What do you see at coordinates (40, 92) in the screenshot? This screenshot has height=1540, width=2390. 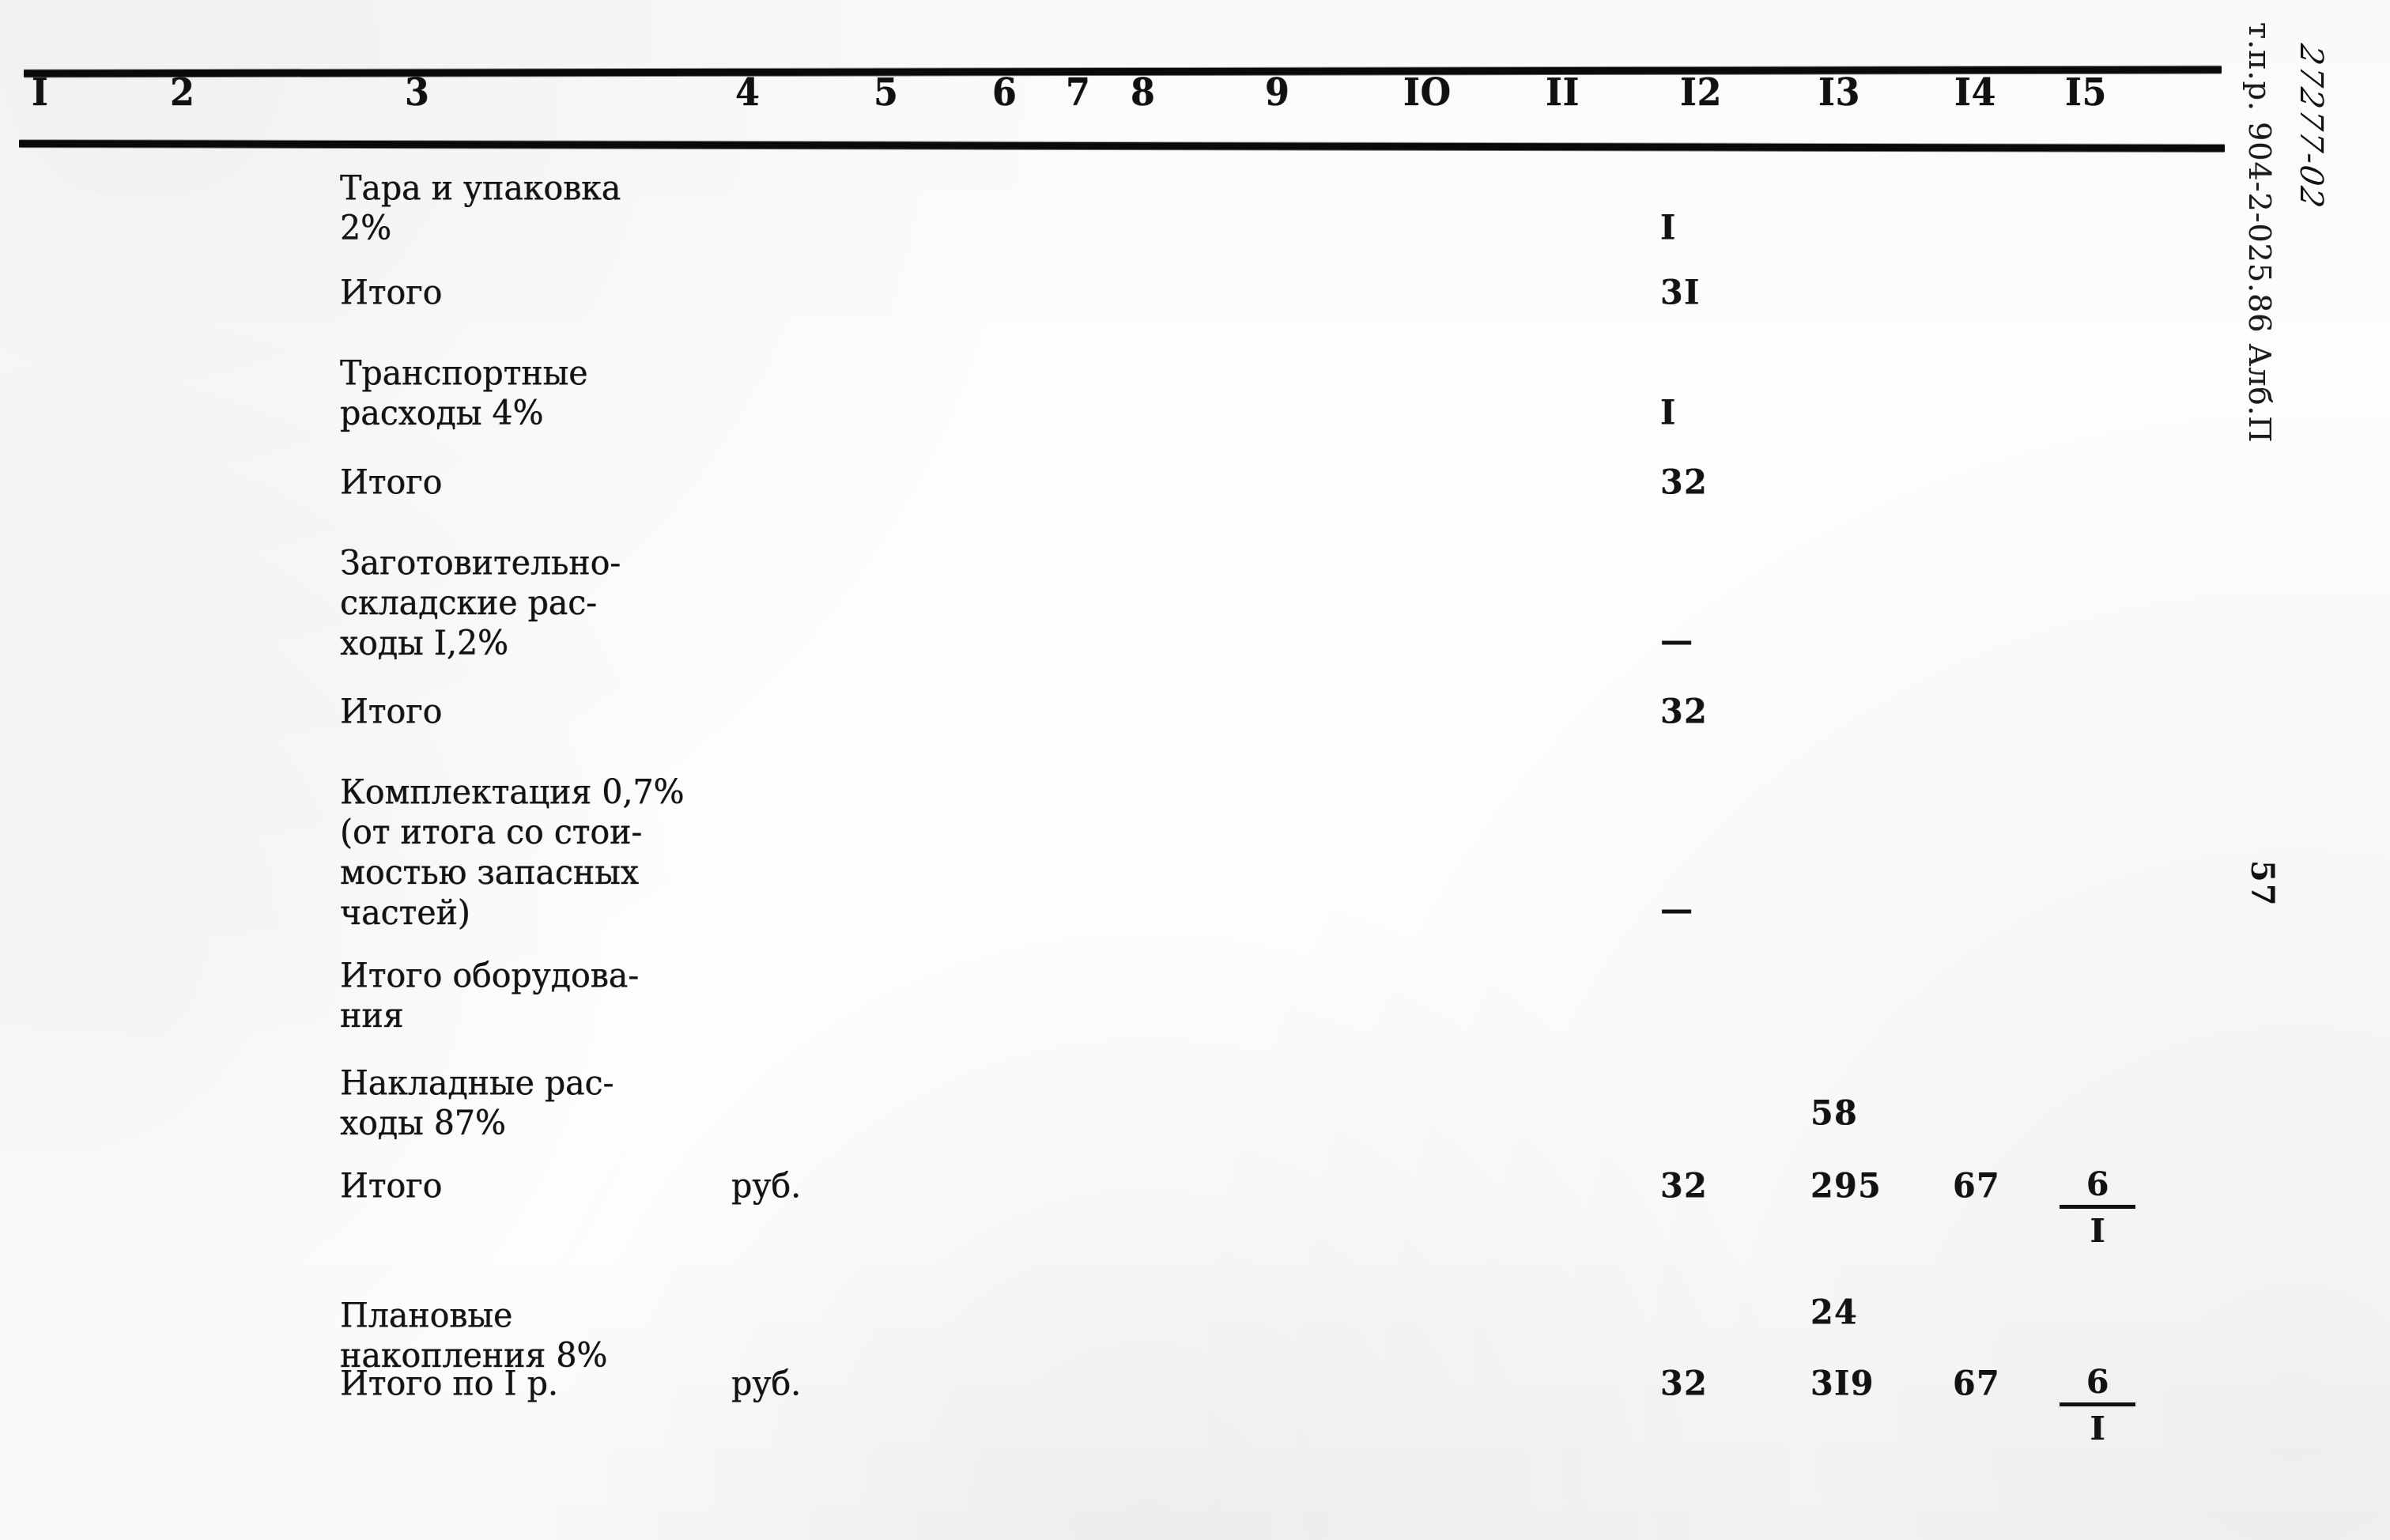 I see `column-header-1: I` at bounding box center [40, 92].